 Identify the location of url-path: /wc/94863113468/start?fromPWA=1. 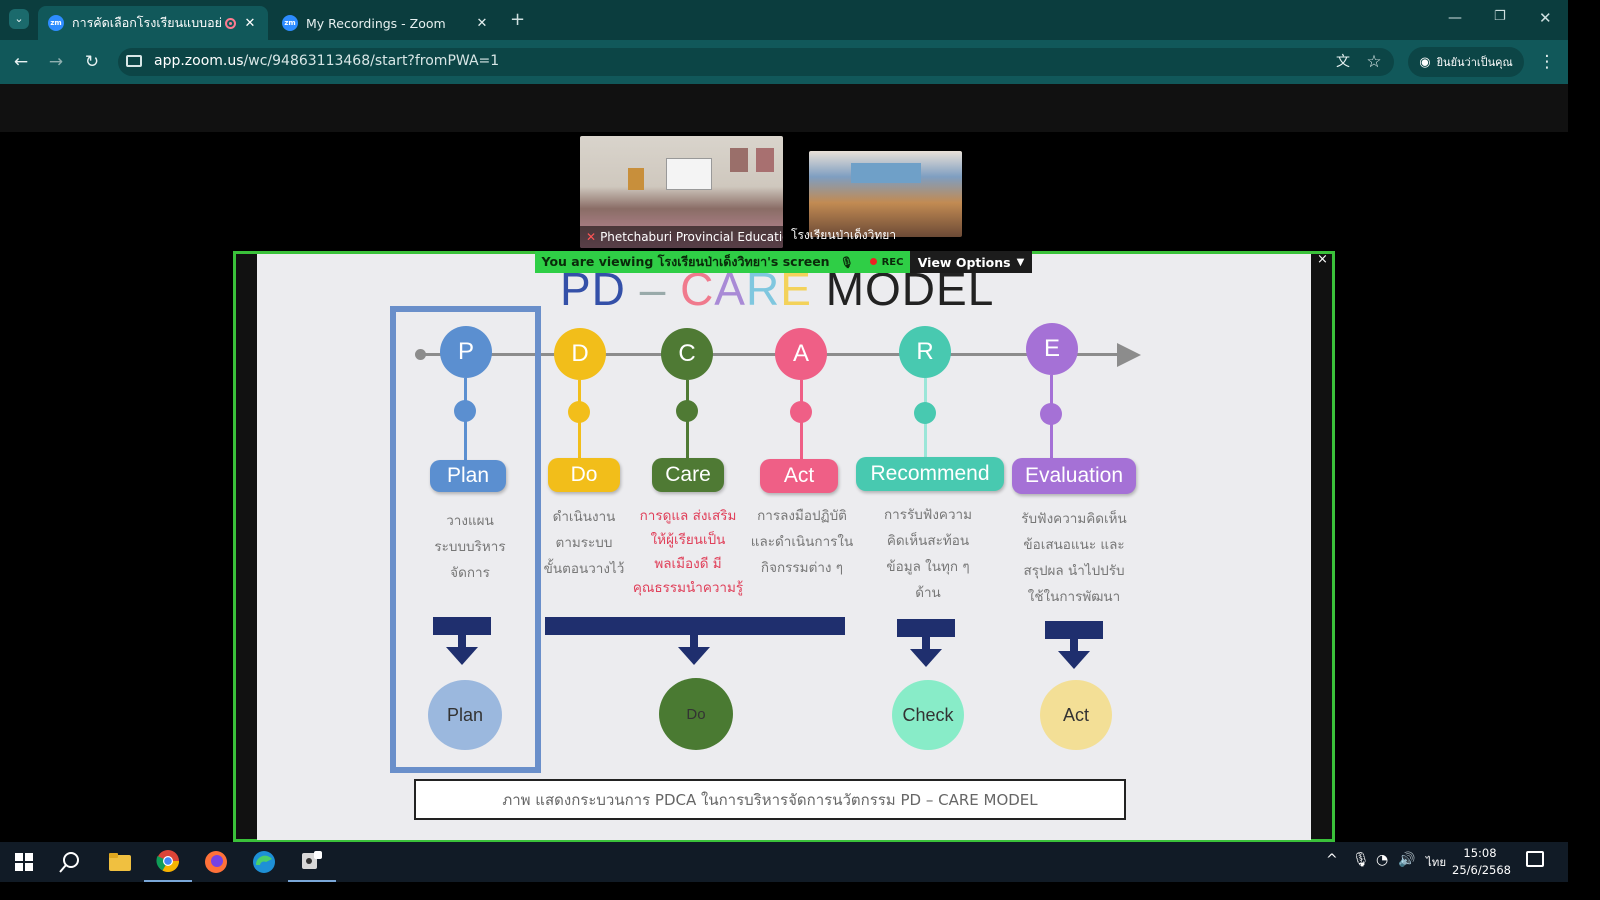
(371, 61).